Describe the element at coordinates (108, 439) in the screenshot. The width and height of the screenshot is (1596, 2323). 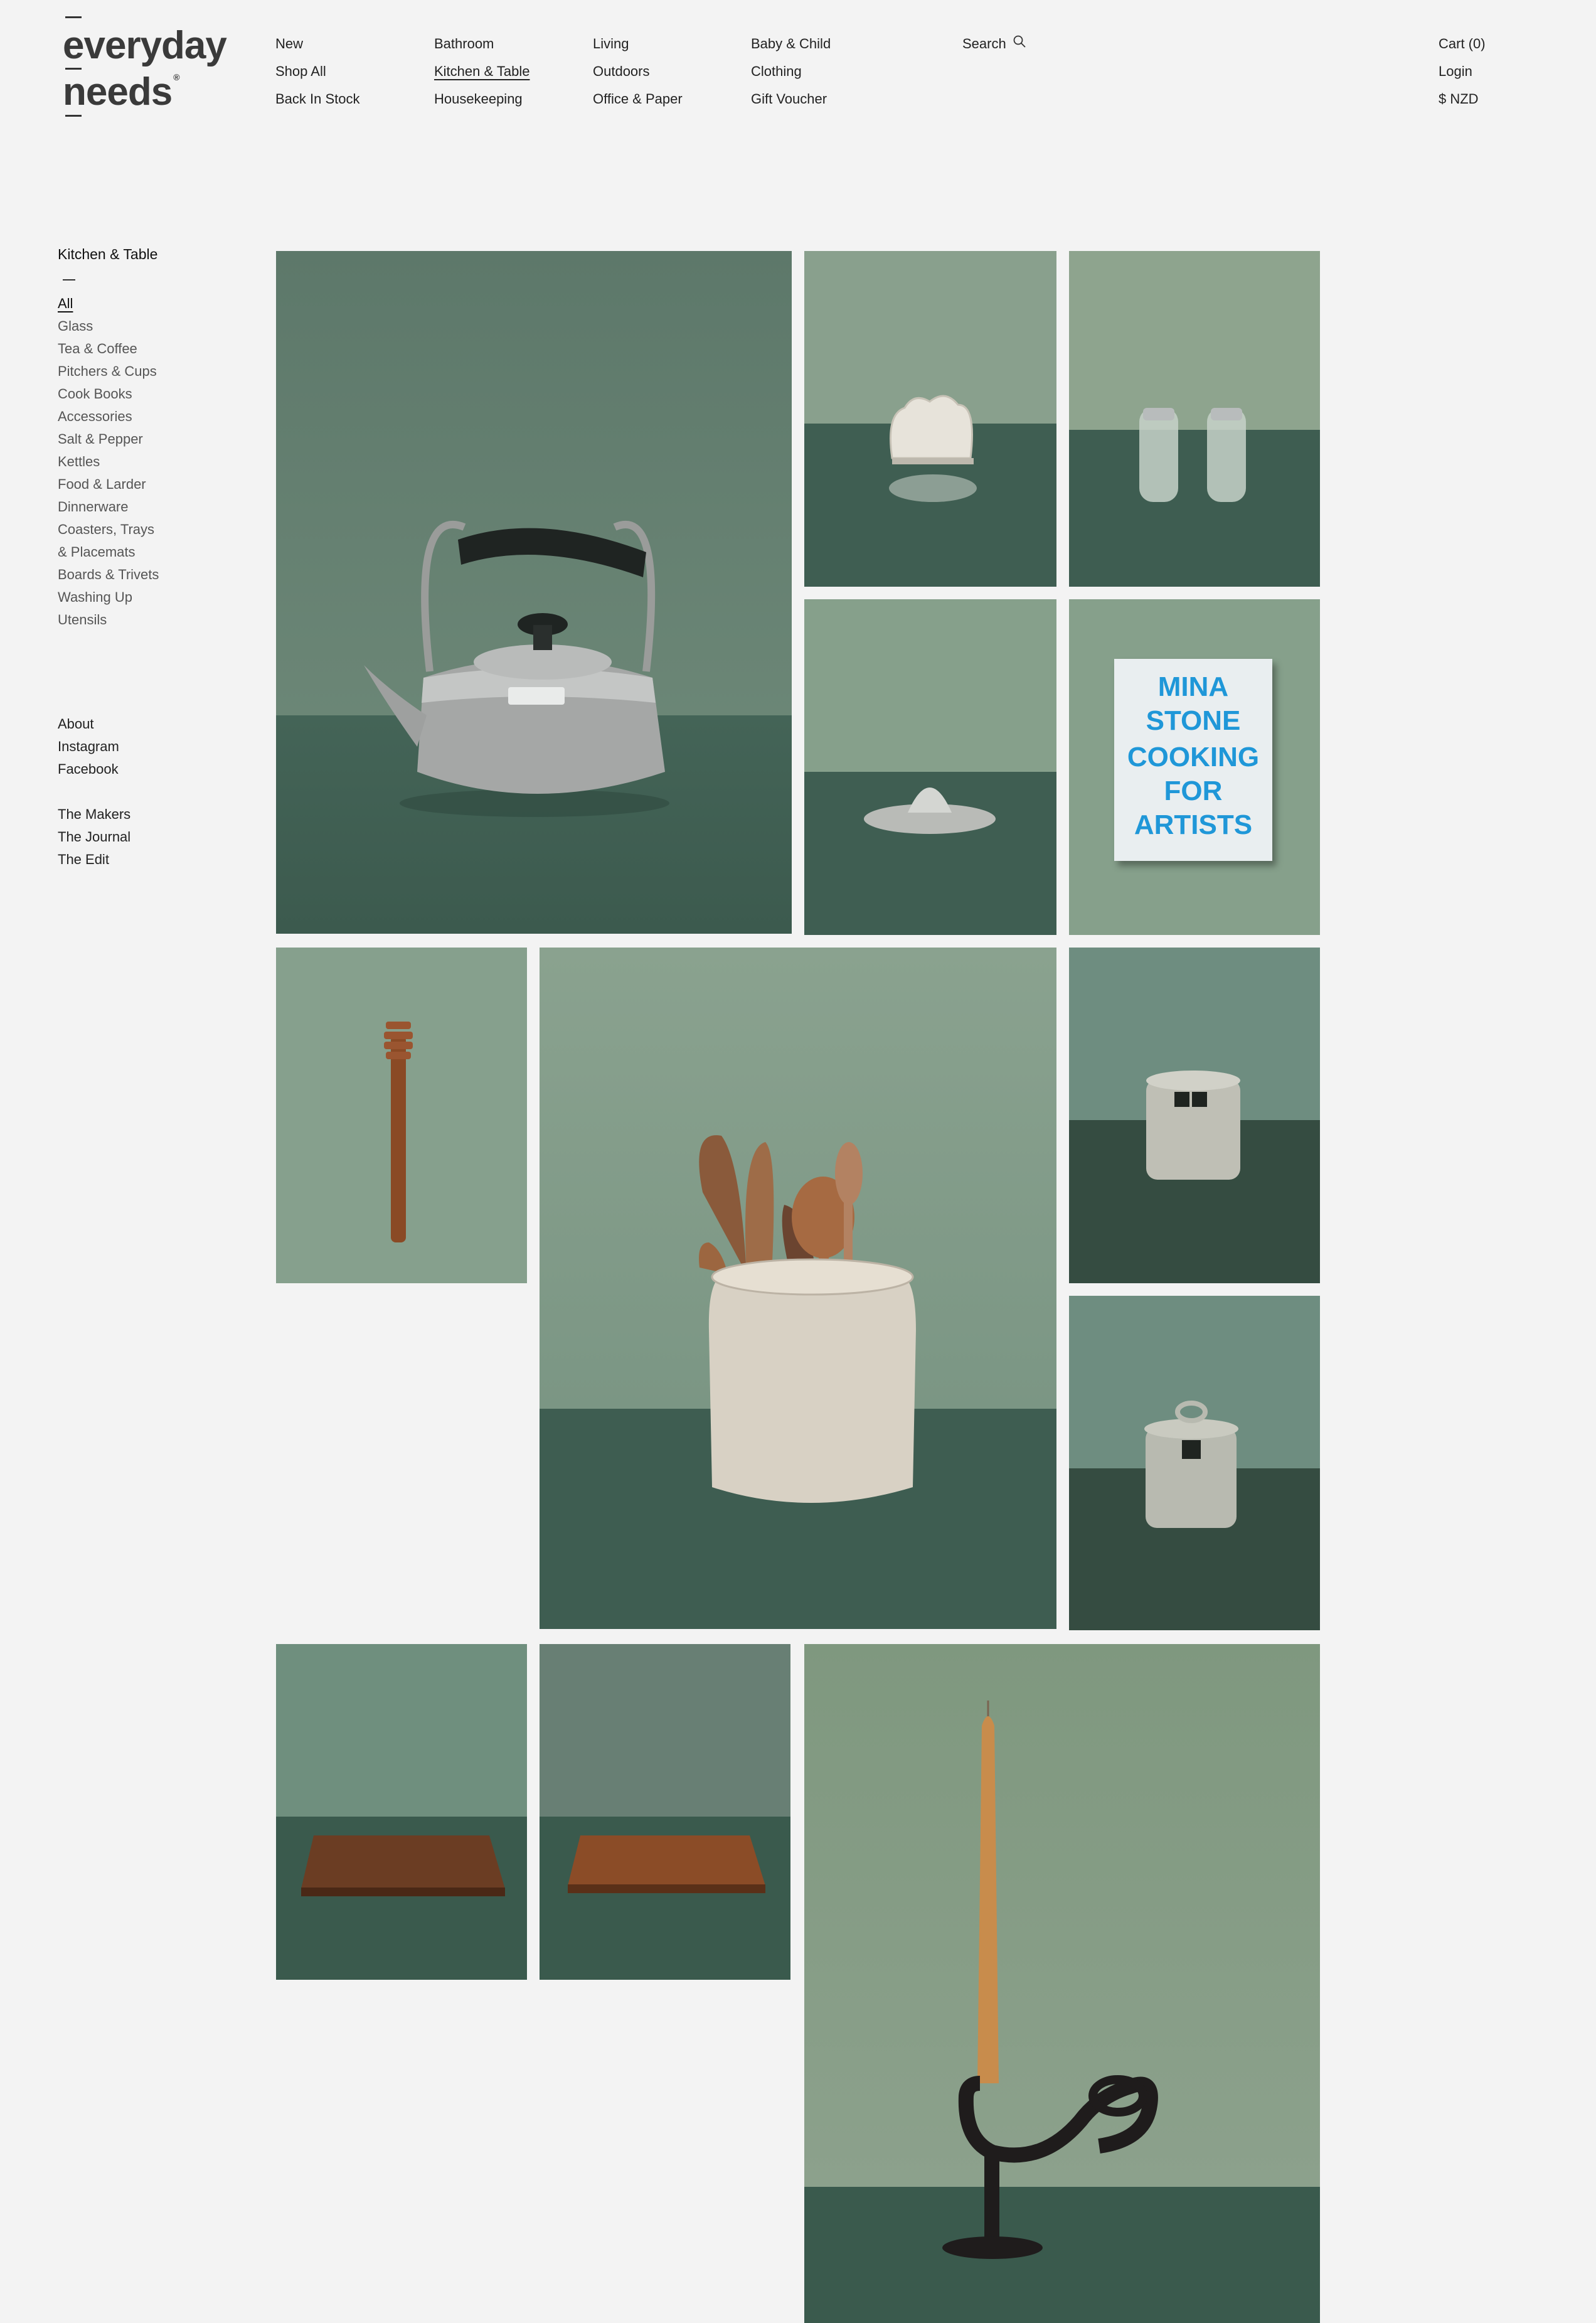
I see `category-salt-pepper: Salt & Pepper` at that location.